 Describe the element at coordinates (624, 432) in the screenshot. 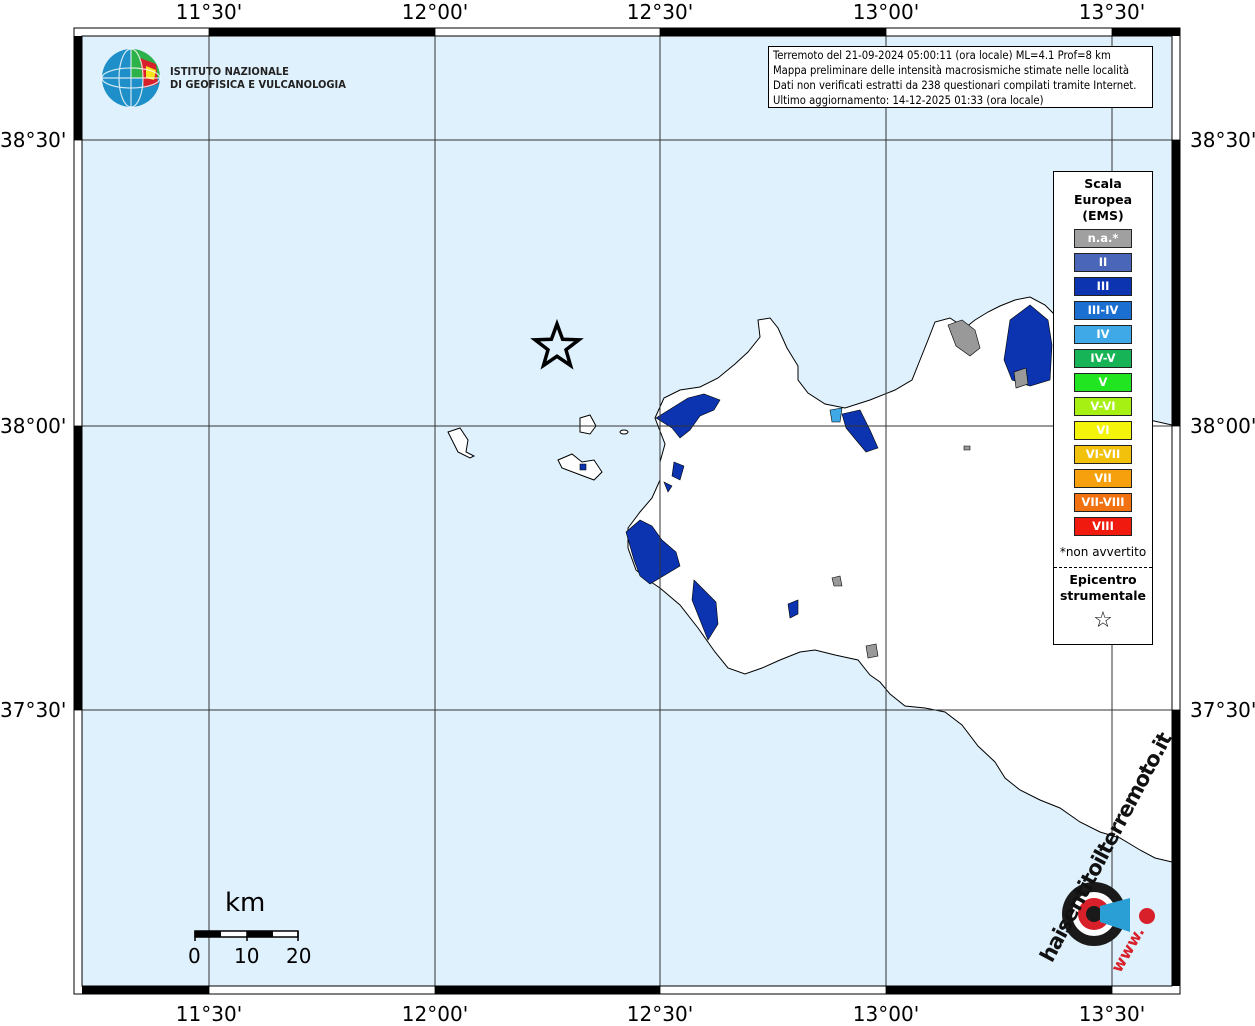

I see `islet` at that location.